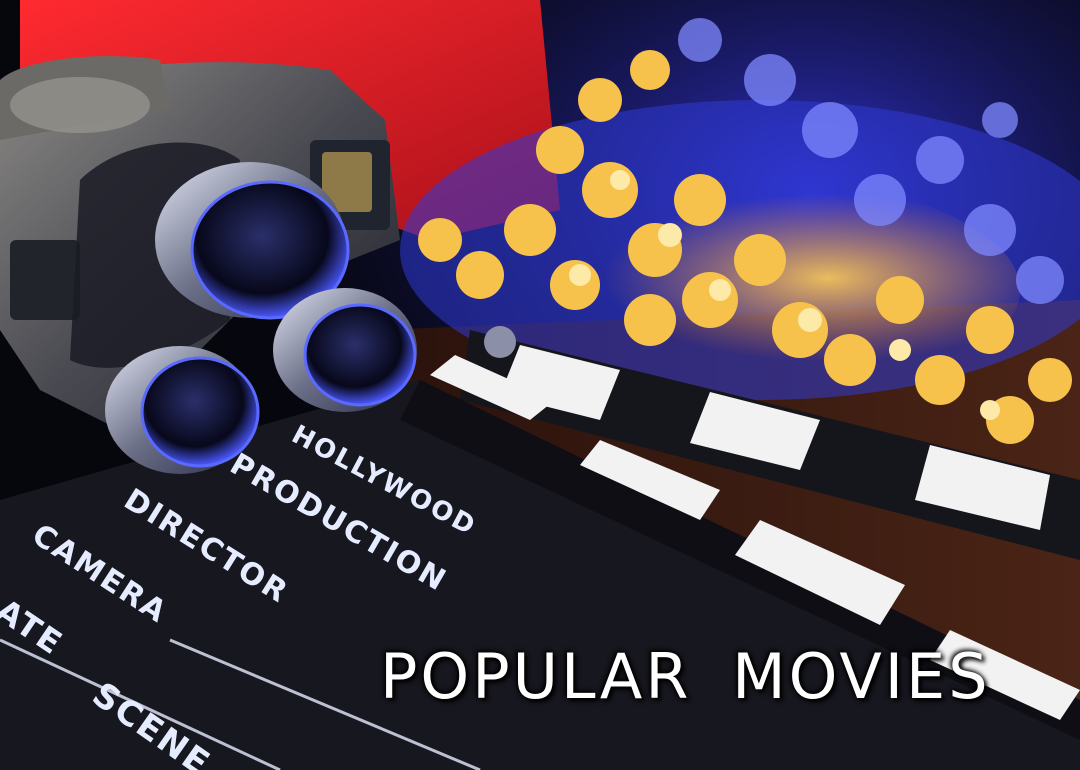 The width and height of the screenshot is (1080, 770). I want to click on lens-small-right, so click(345, 350).